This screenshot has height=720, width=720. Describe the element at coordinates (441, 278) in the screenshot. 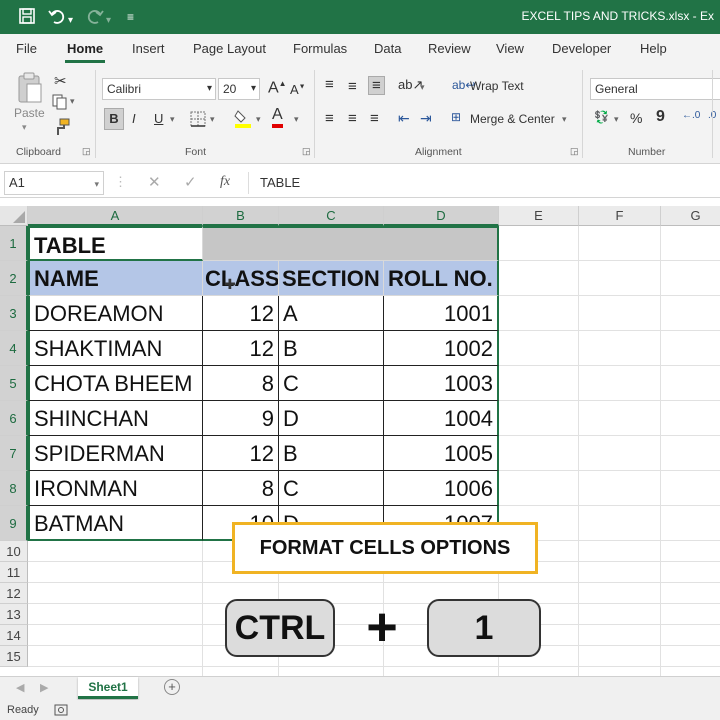

I see `header-cell-roll-no: ROLL NO.` at that location.